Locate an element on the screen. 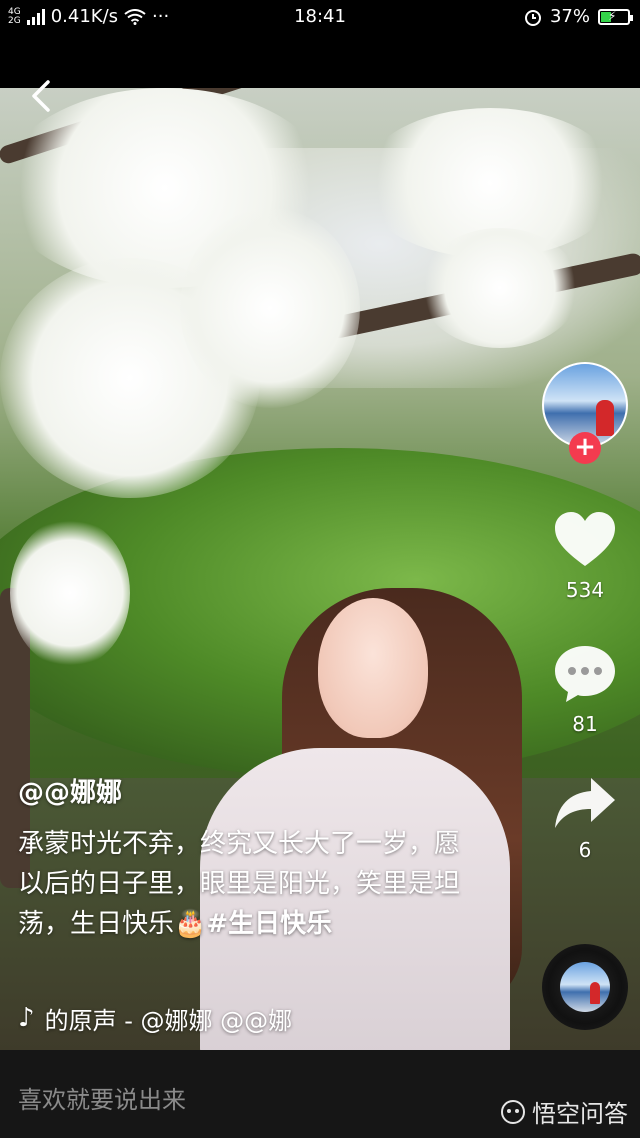 This screenshot has height=1138, width=640. watermark: 悟空问答 is located at coordinates (564, 1111).